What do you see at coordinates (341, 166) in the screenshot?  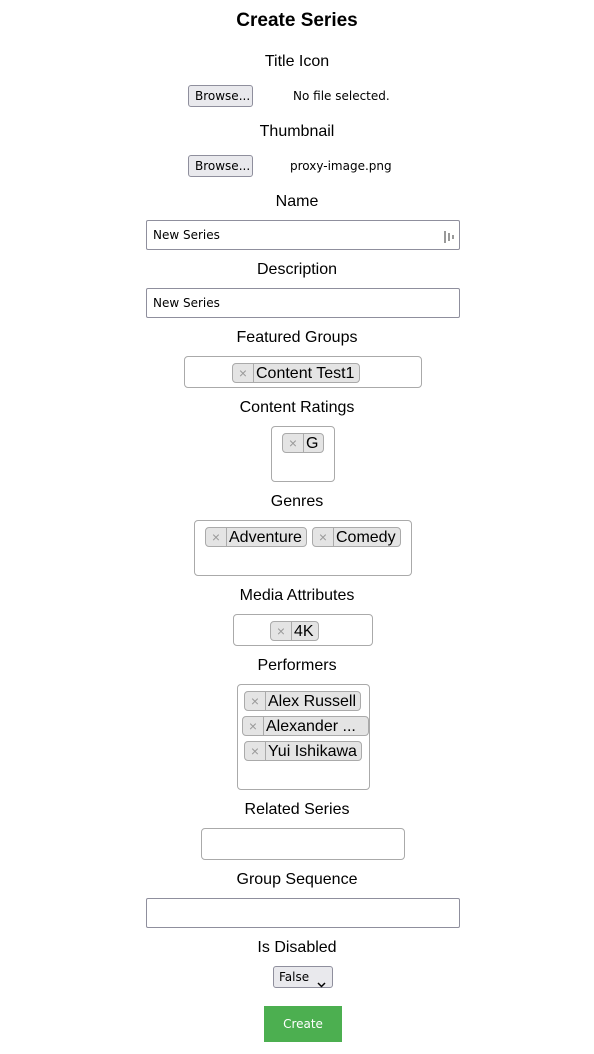 I see `thumbnail-file-name: proxy-image.png` at bounding box center [341, 166].